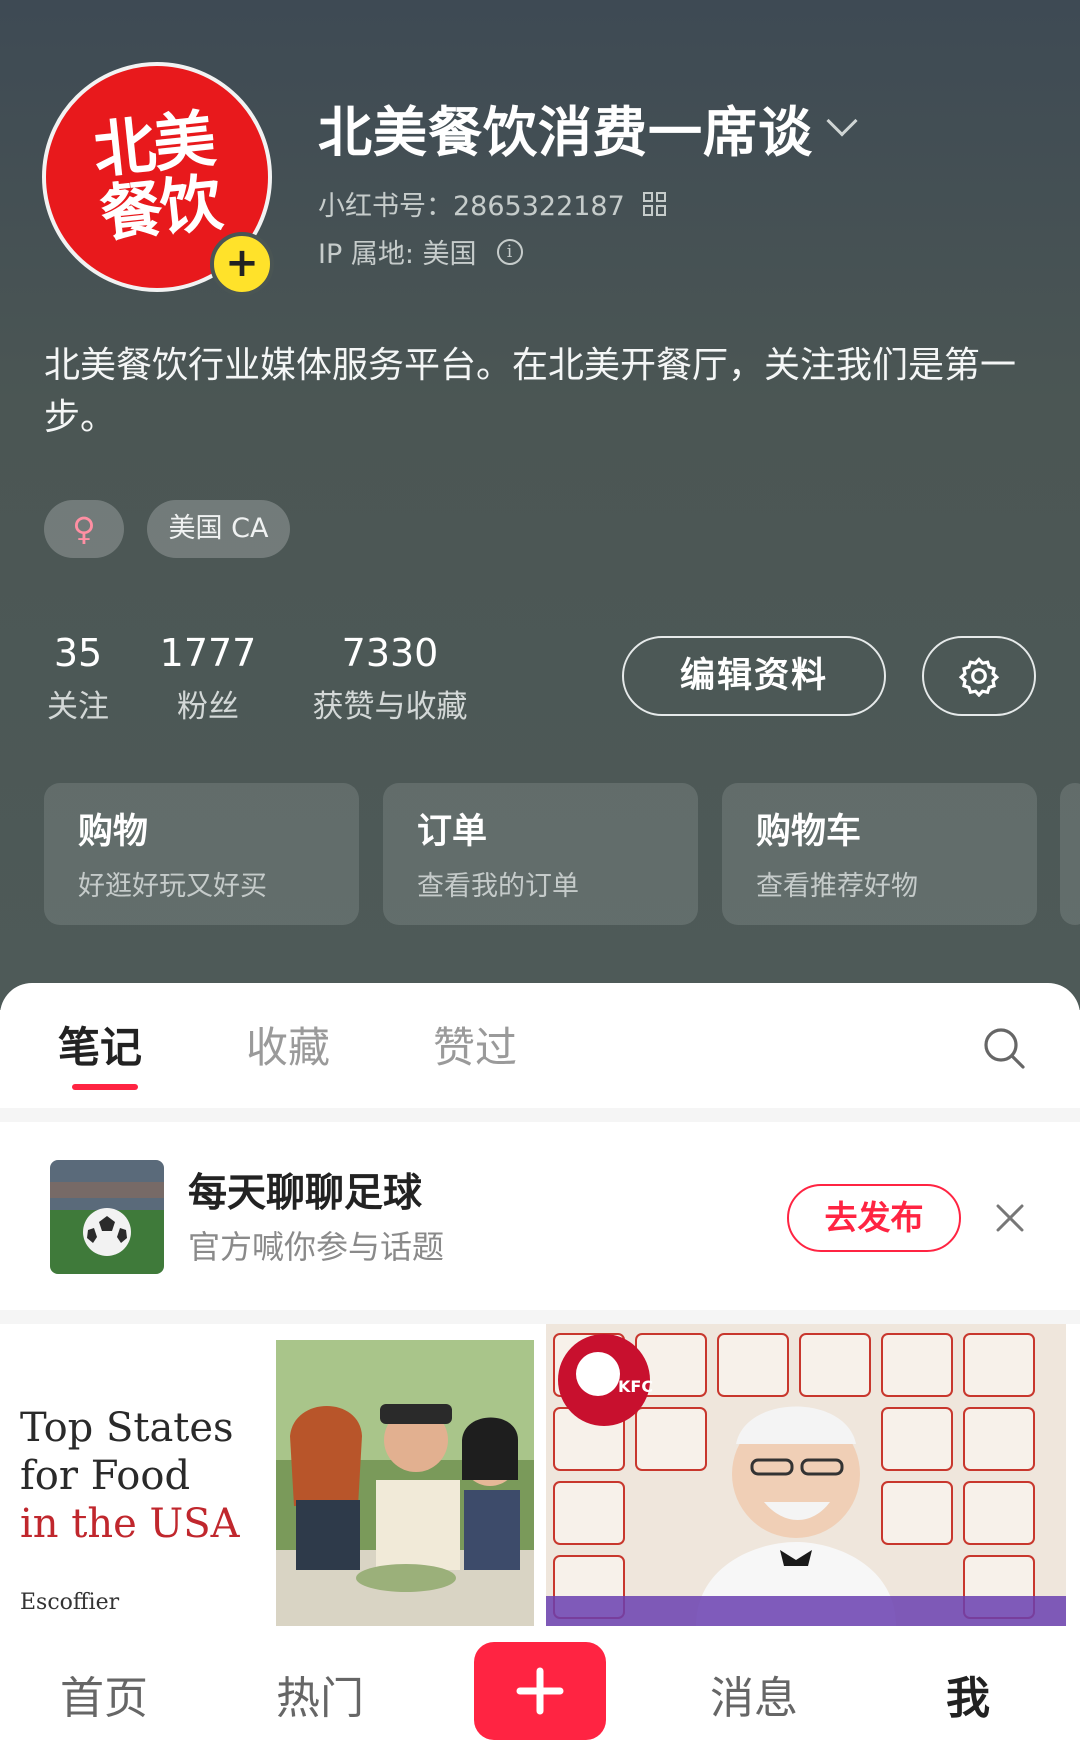 Image resolution: width=1080 pixels, height=1753 pixels. What do you see at coordinates (78, 707) in the screenshot?
I see `stat-following-label: 关注` at bounding box center [78, 707].